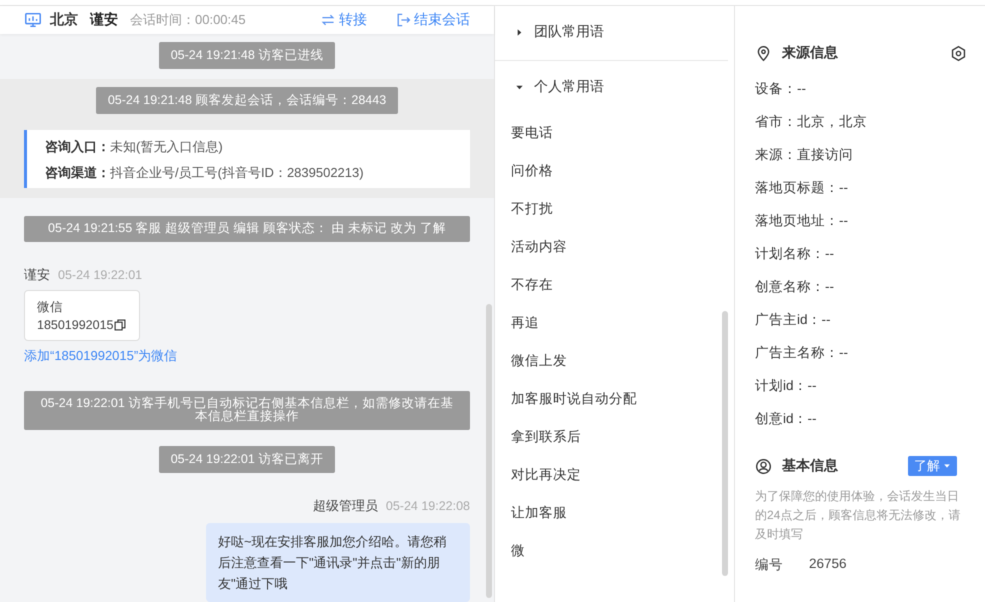  What do you see at coordinates (134, 147) in the screenshot?
I see `entry-info: 咨询入口：未知(暂无入口信息)` at bounding box center [134, 147].